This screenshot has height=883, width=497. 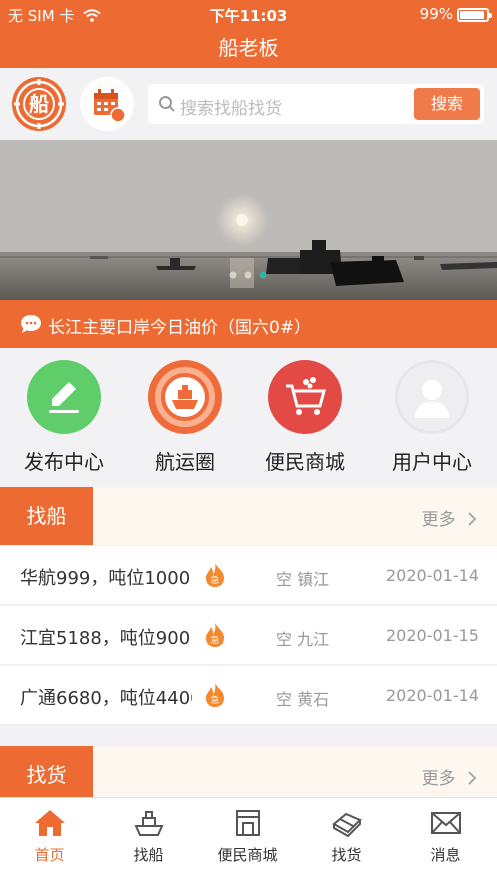 I want to click on find-ship-more-link: 更多, so click(x=449, y=517).